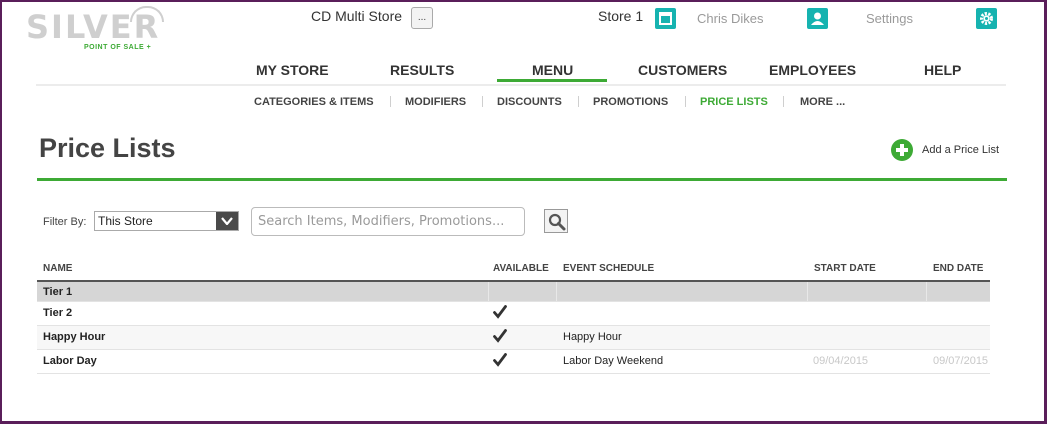  I want to click on user-name: Chris Dikes, so click(730, 18).